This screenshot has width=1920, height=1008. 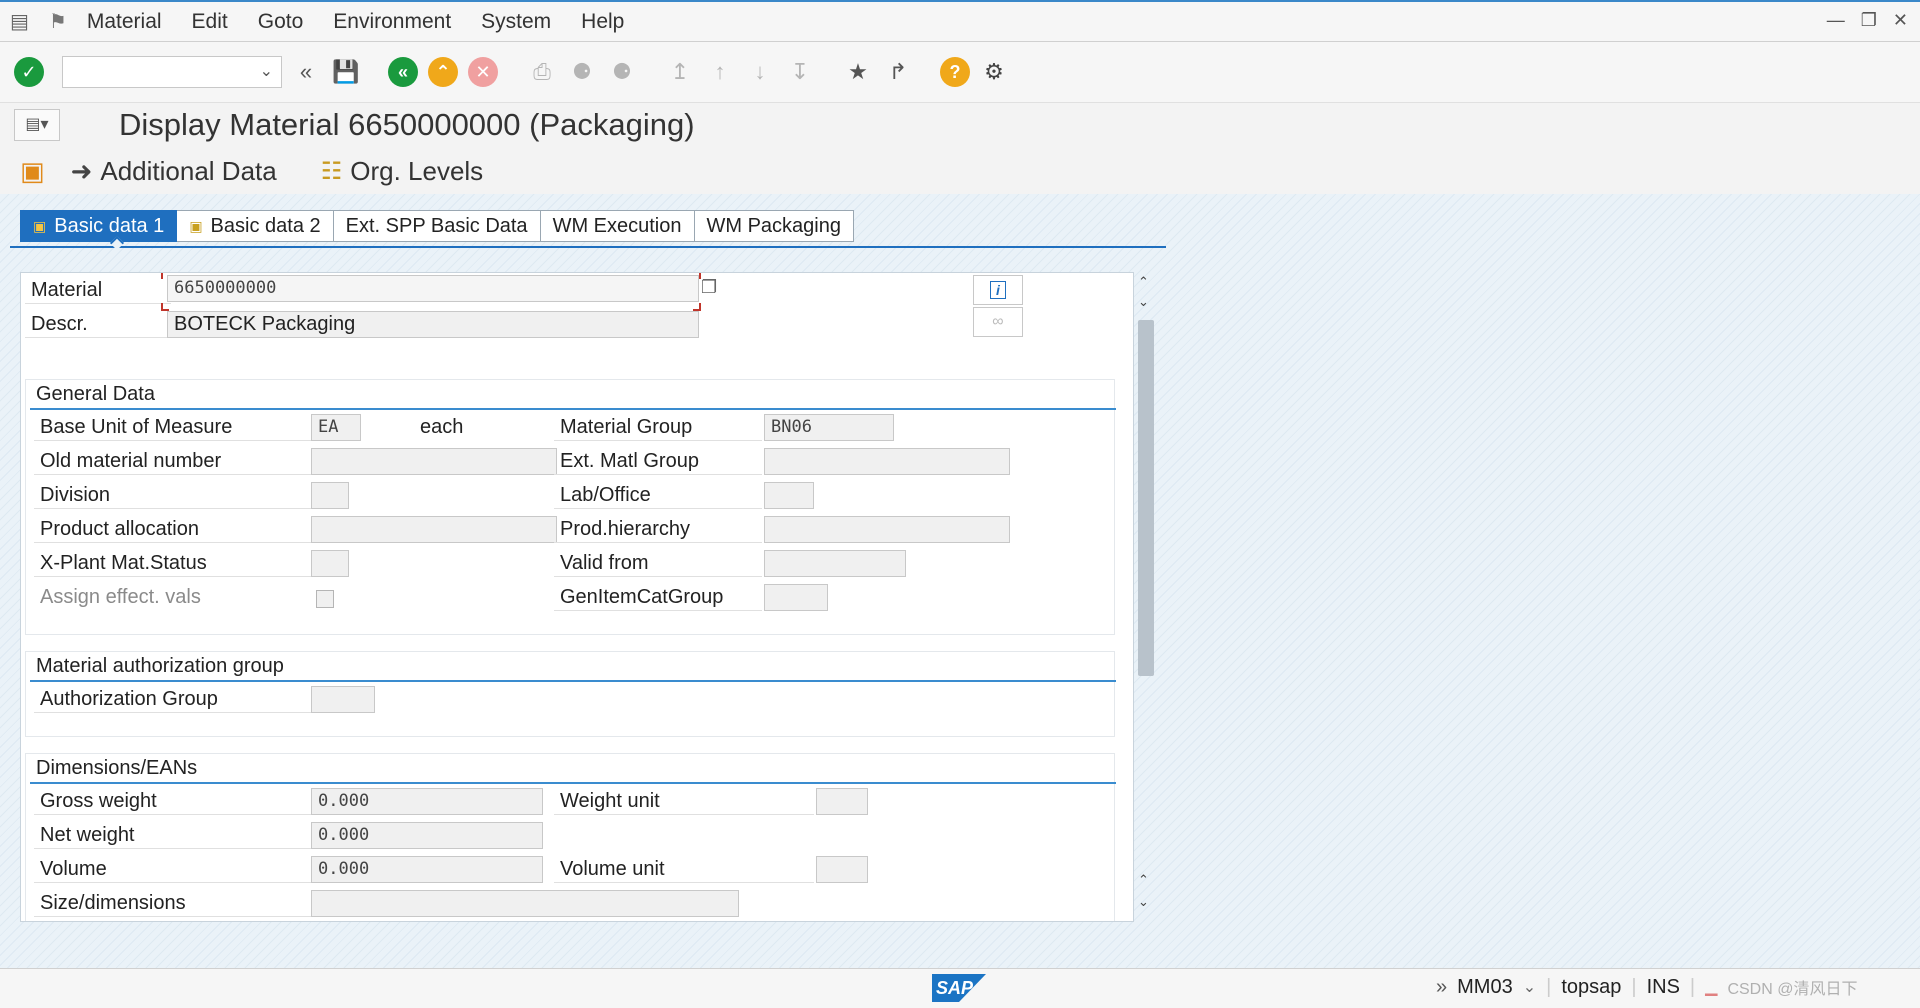 I want to click on prod-hierarchy-label: Prod.hierarchy, so click(x=658, y=529).